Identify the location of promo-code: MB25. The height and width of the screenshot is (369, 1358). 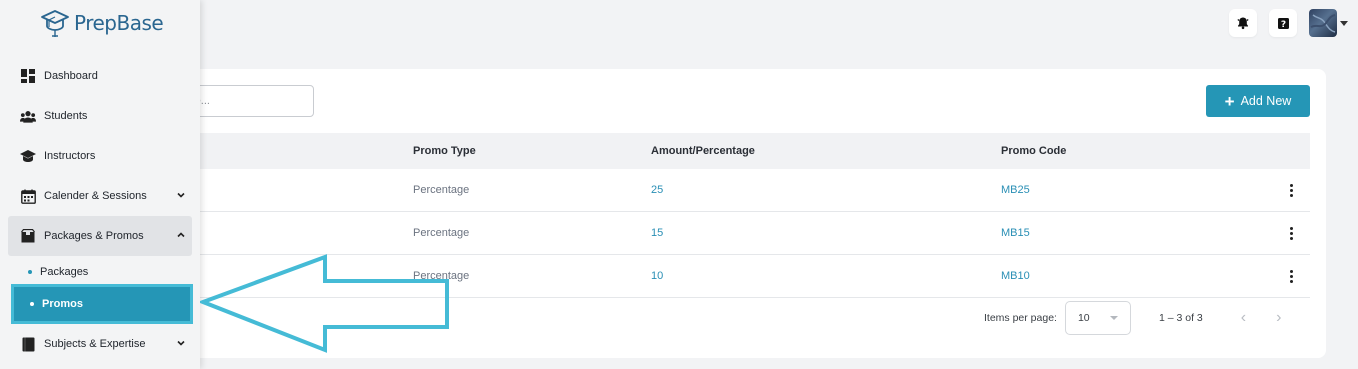
(1015, 190).